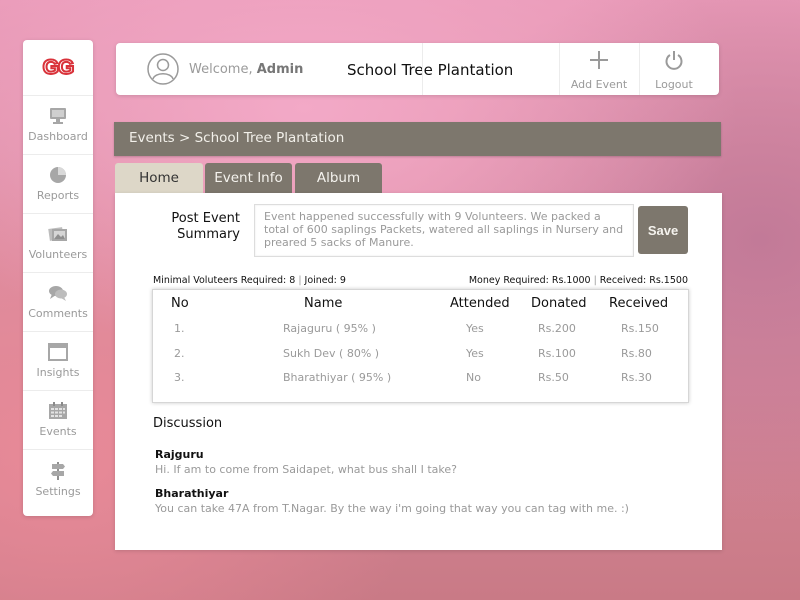  Describe the element at coordinates (422, 69) in the screenshot. I see `header-divider` at that location.